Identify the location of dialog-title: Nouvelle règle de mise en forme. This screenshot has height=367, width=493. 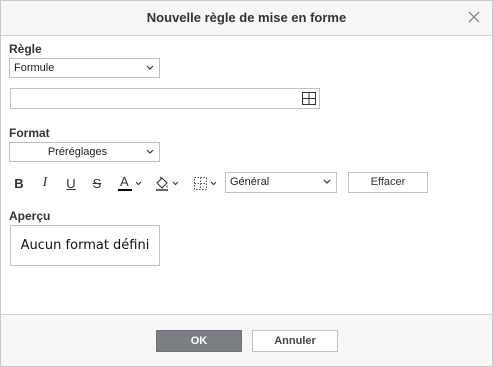
(246, 17).